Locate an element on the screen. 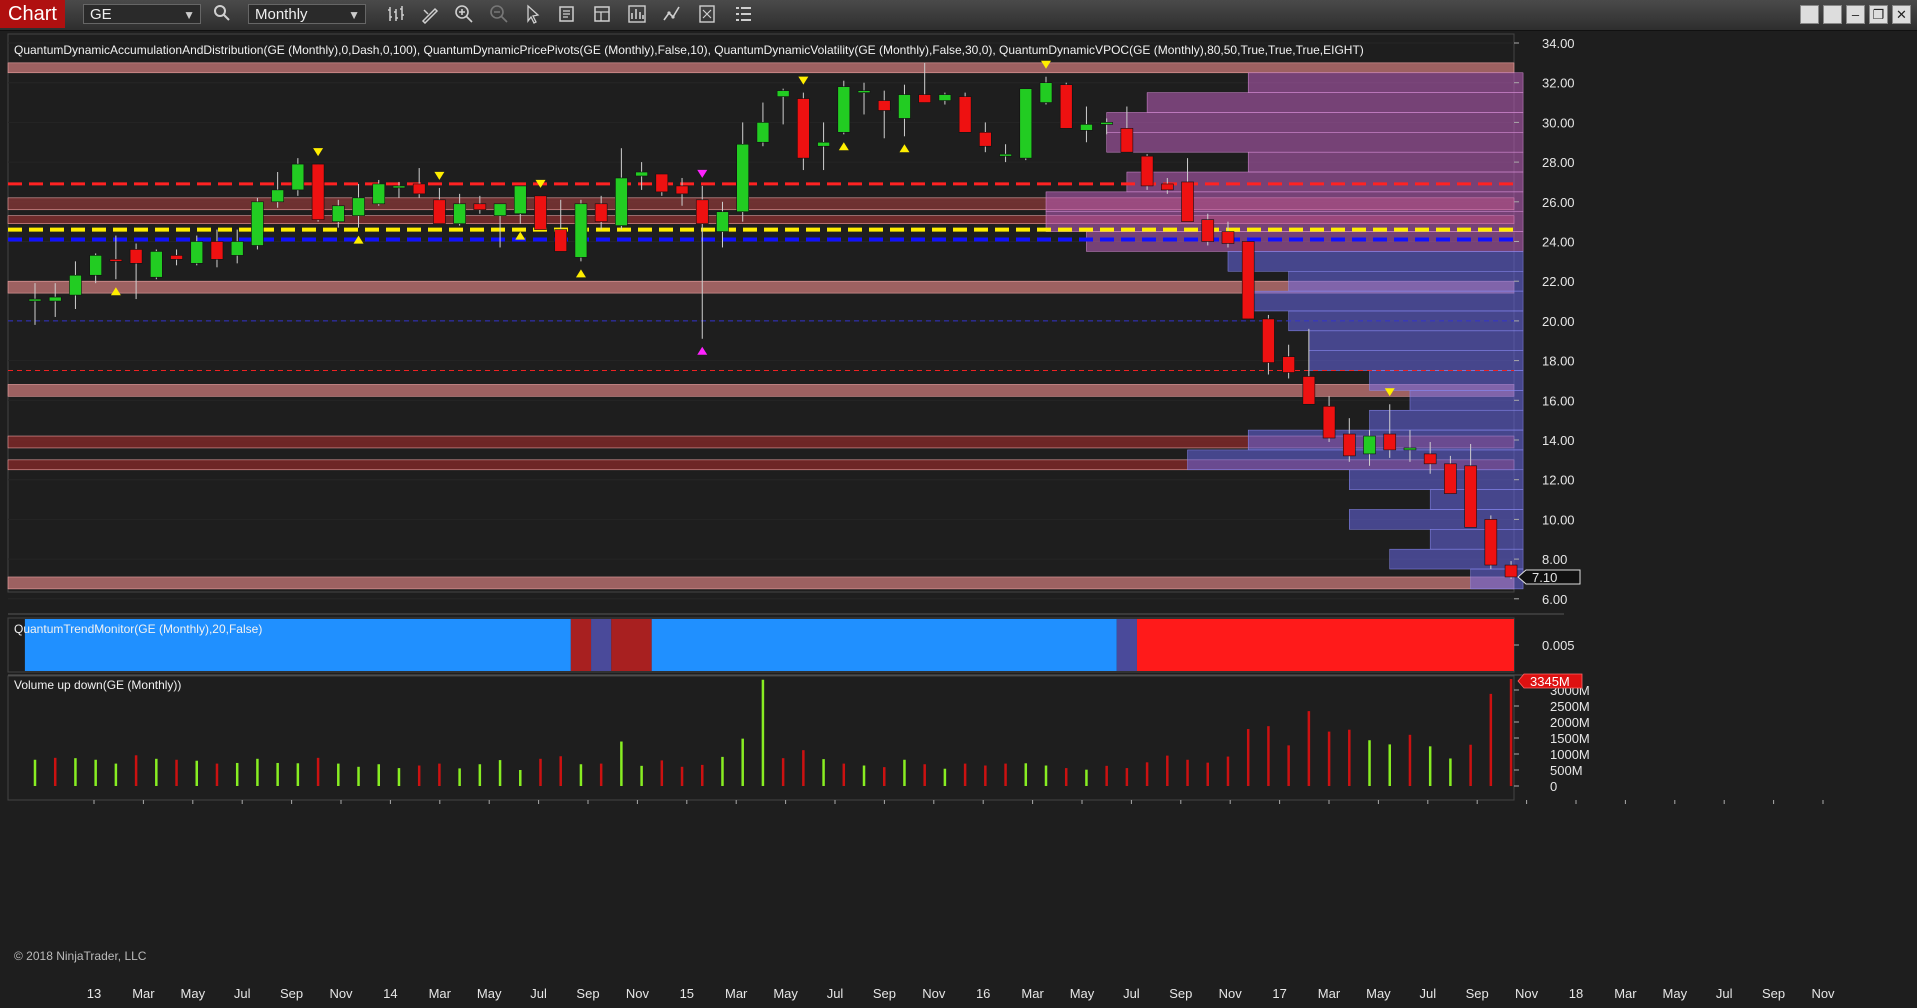  volume-axis-label: 1000M is located at coordinates (1570, 754).